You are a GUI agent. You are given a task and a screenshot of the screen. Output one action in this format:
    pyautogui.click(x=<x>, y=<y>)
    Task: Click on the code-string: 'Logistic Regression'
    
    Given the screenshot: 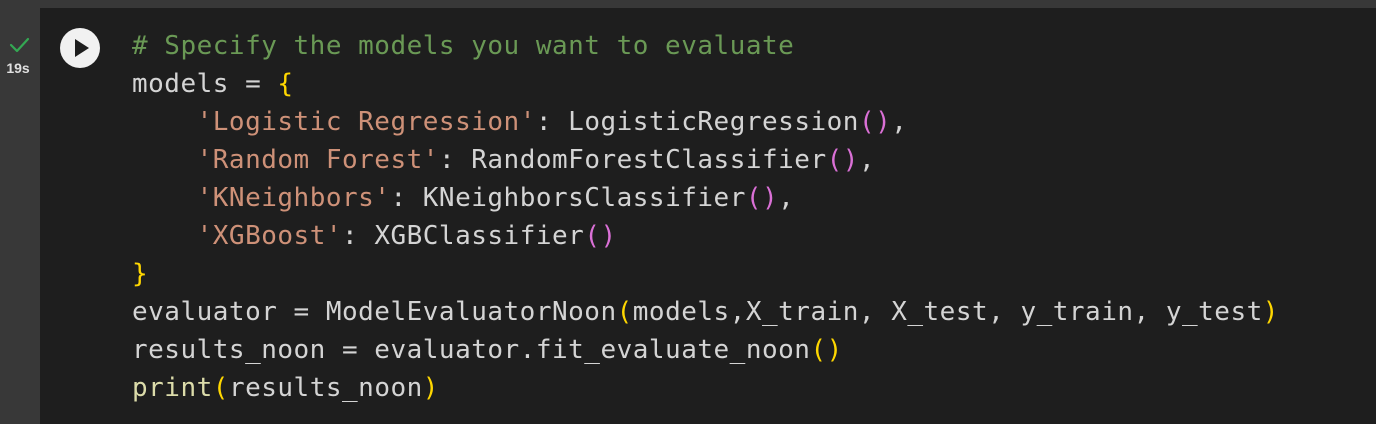 What is the action you would take?
    pyautogui.click(x=366, y=122)
    